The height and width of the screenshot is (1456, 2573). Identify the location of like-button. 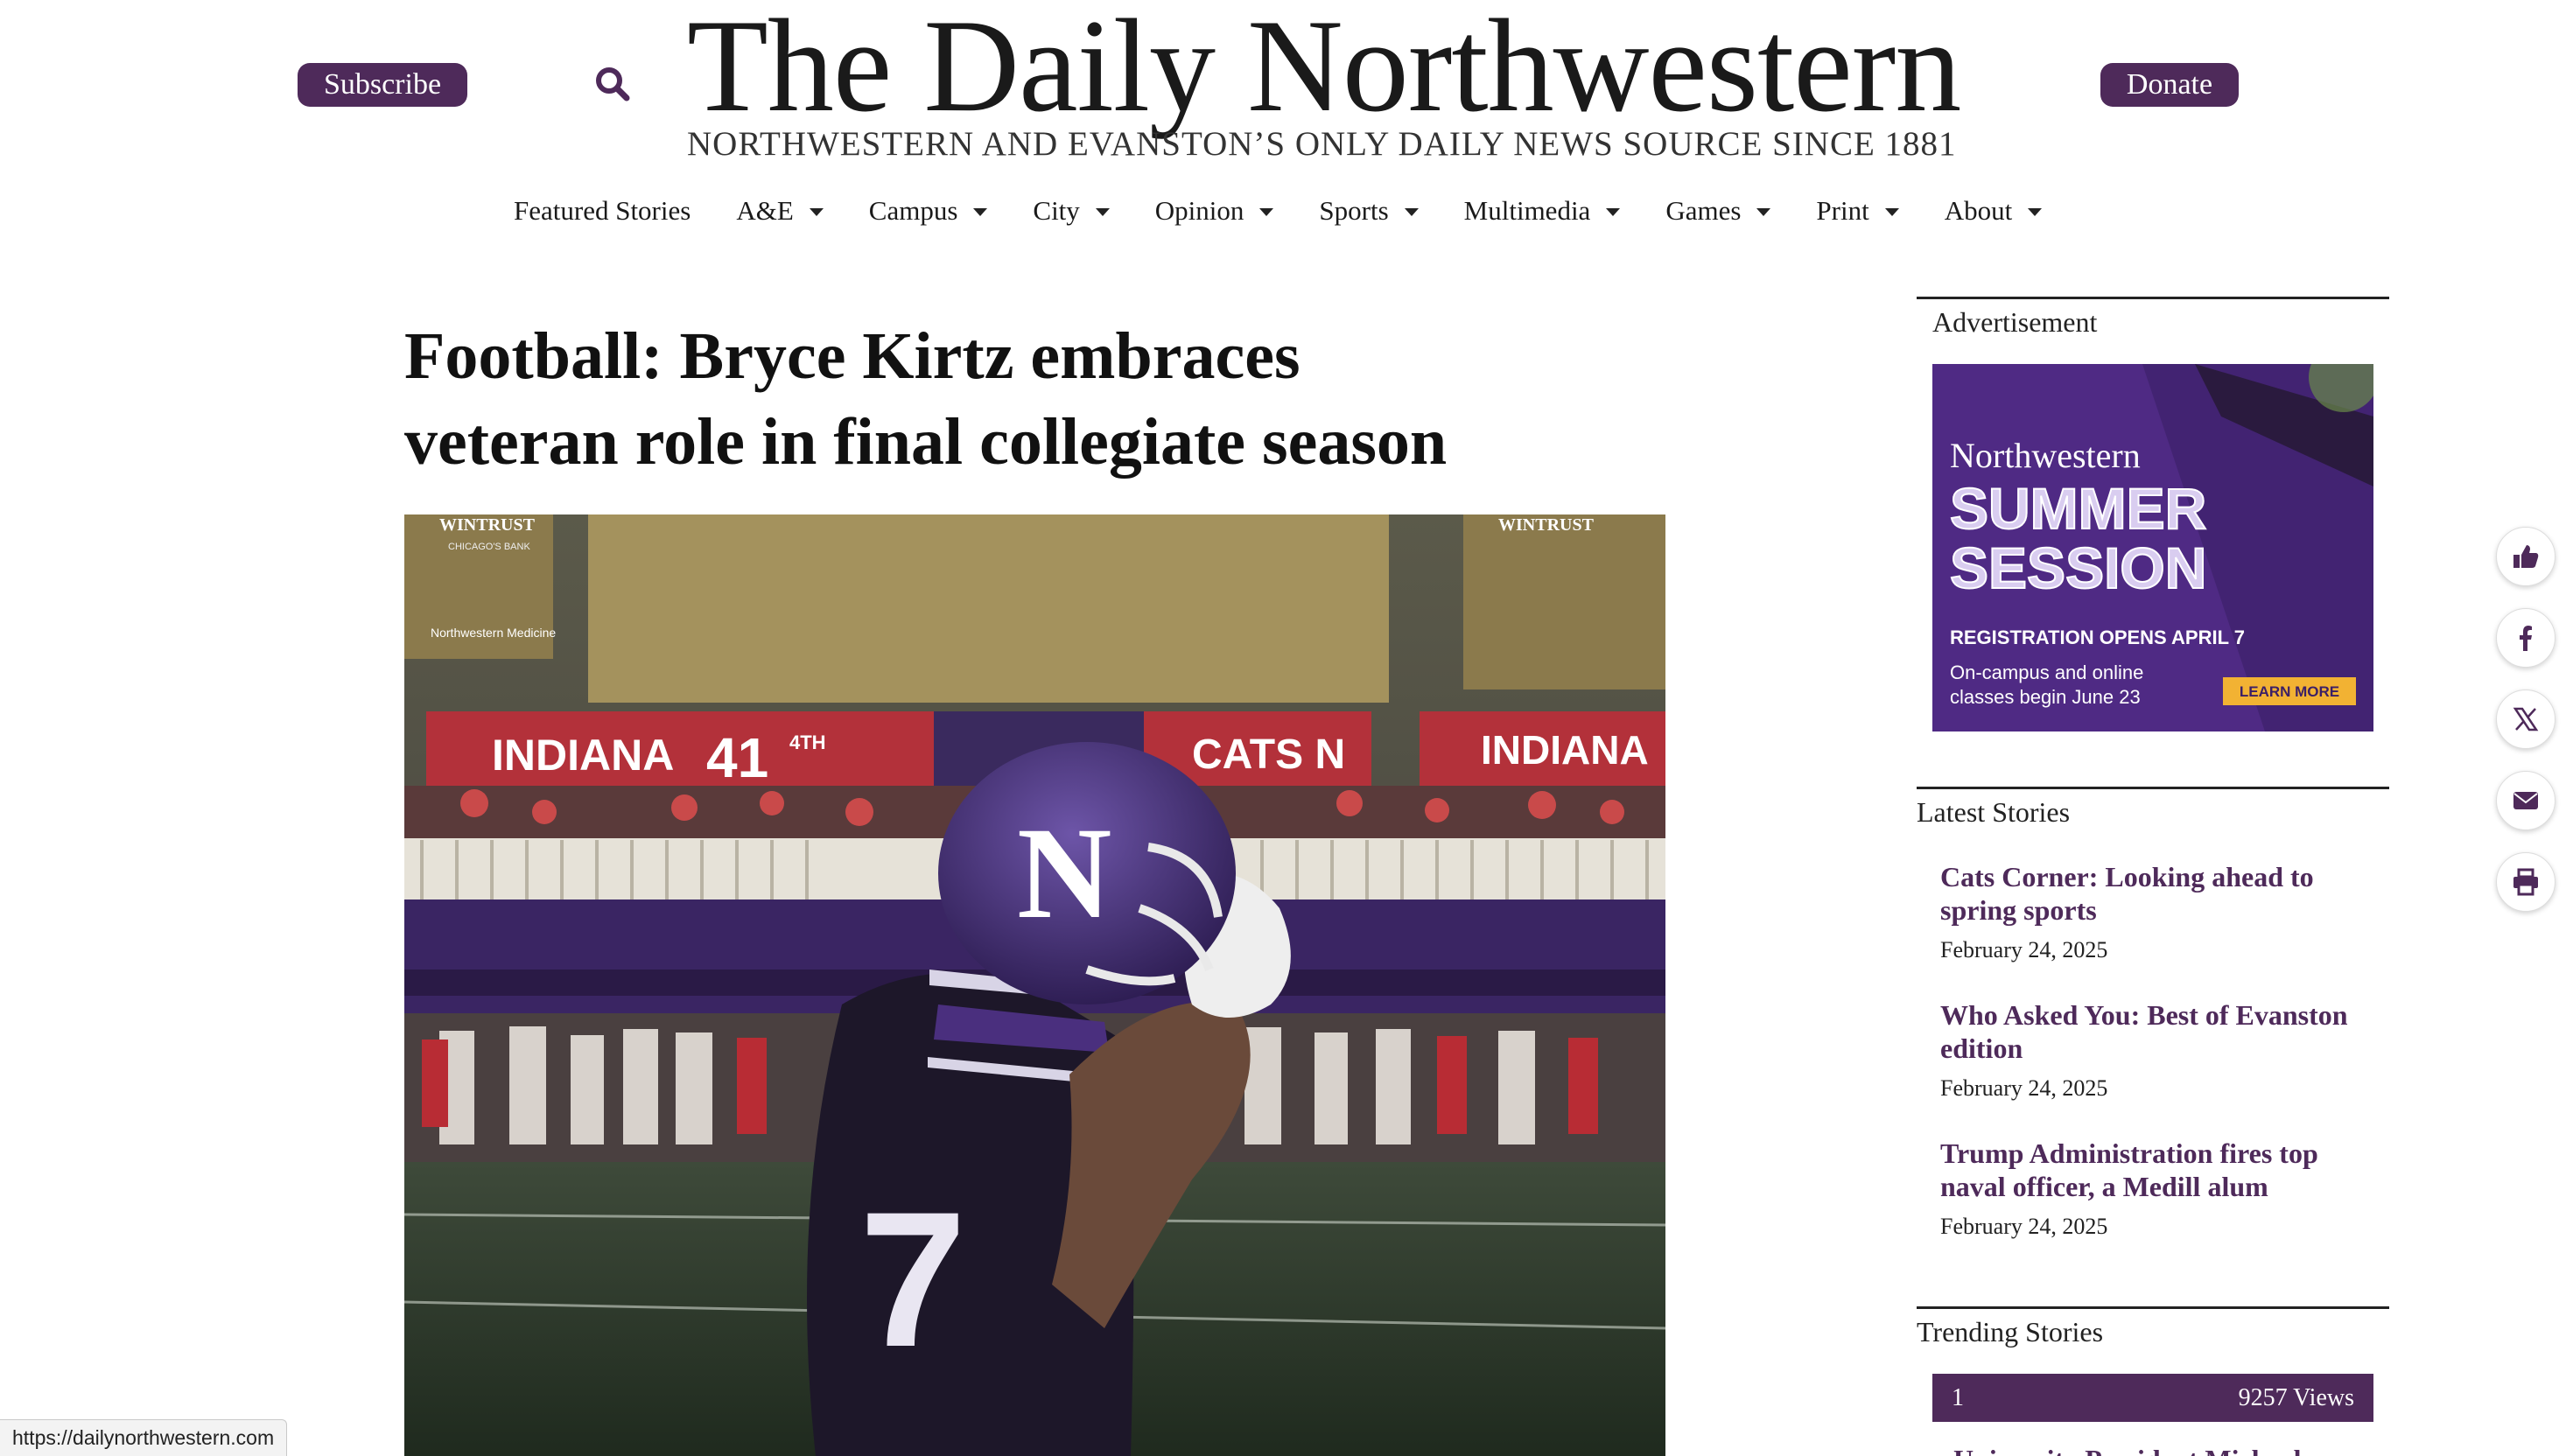
(2525, 556).